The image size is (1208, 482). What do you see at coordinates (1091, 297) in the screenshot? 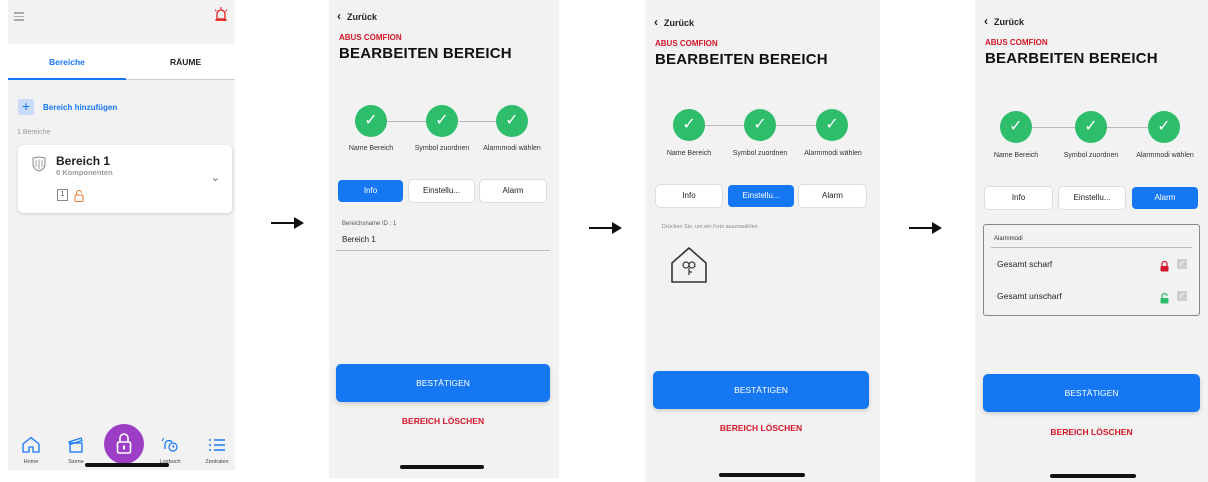
I see `alarm-mode-row: Gesamt unscharf ✓` at bounding box center [1091, 297].